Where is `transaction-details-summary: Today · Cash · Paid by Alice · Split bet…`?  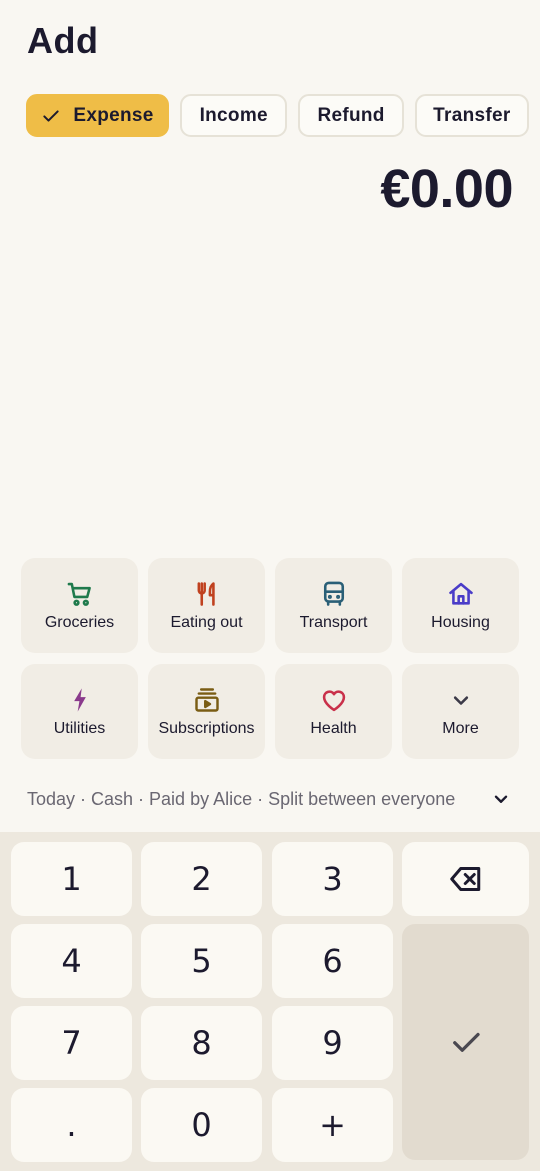 transaction-details-summary: Today · Cash · Paid by Alice · Split bet… is located at coordinates (241, 798).